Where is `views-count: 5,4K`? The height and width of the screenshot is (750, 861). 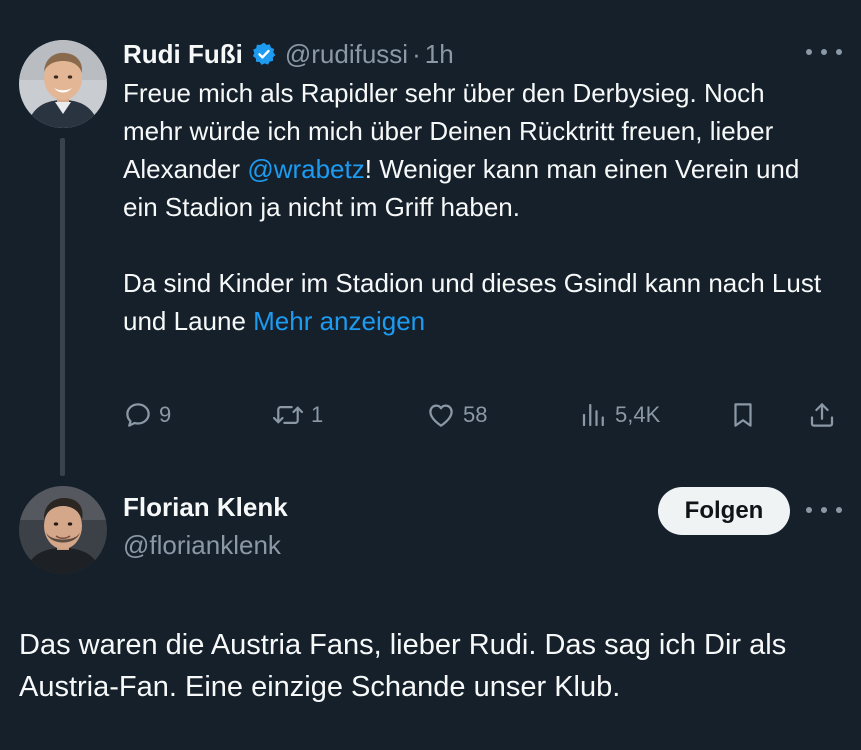
views-count: 5,4K is located at coordinates (638, 414).